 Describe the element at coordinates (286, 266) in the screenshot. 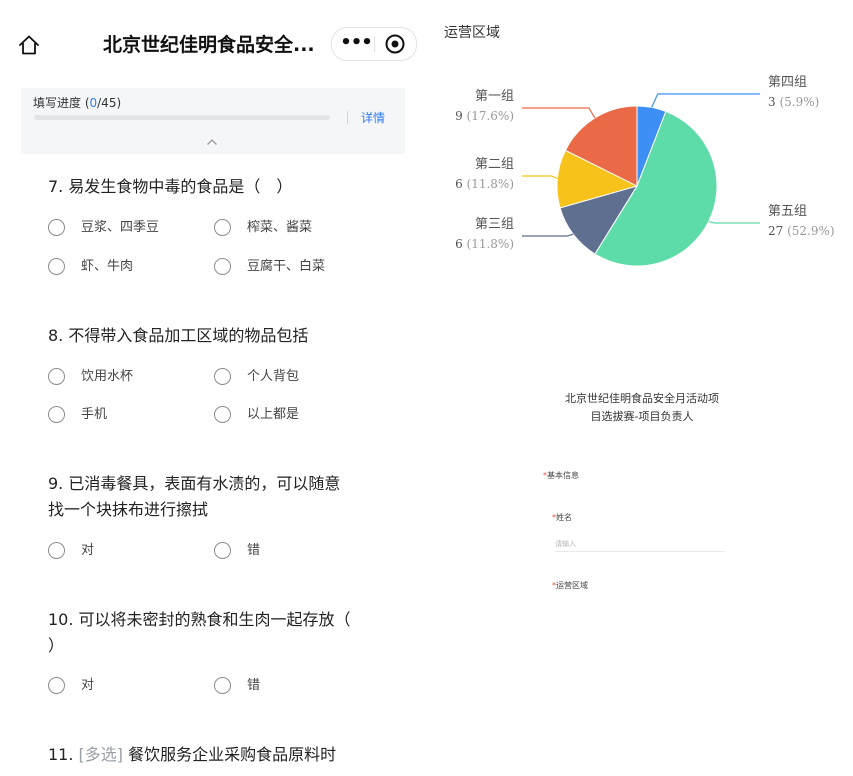

I see `option-label: 豆腐干、白菜` at that location.